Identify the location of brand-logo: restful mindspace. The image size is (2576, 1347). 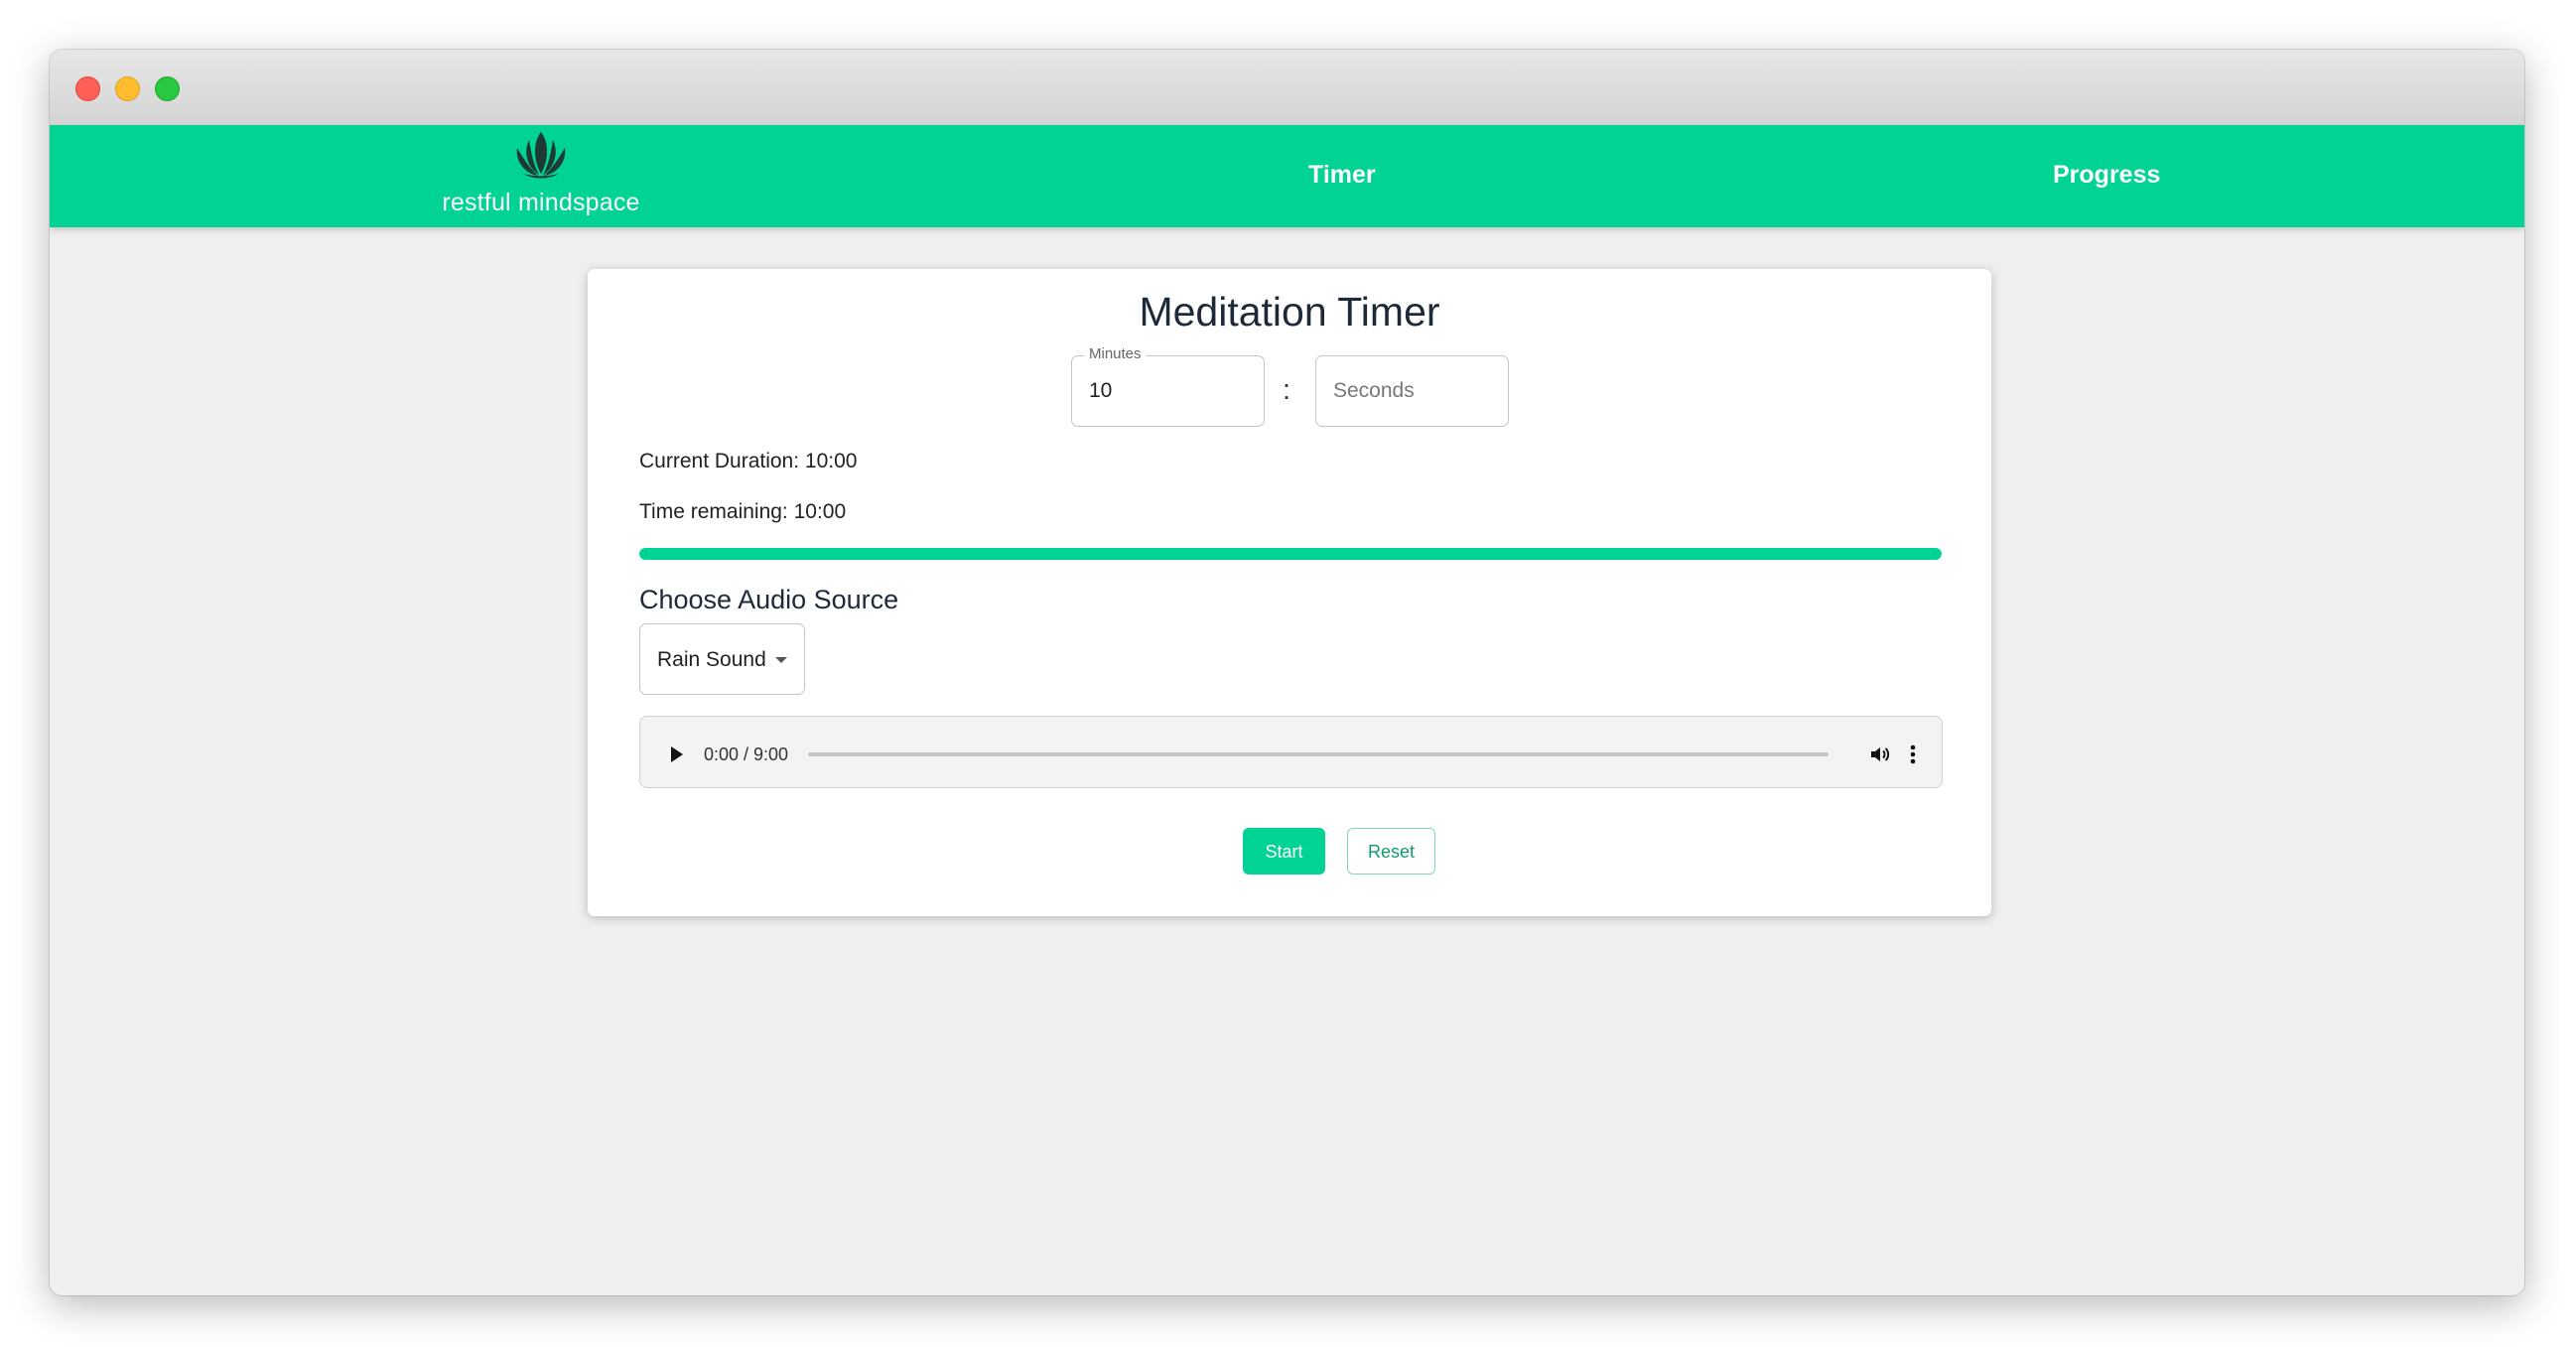
(541, 176).